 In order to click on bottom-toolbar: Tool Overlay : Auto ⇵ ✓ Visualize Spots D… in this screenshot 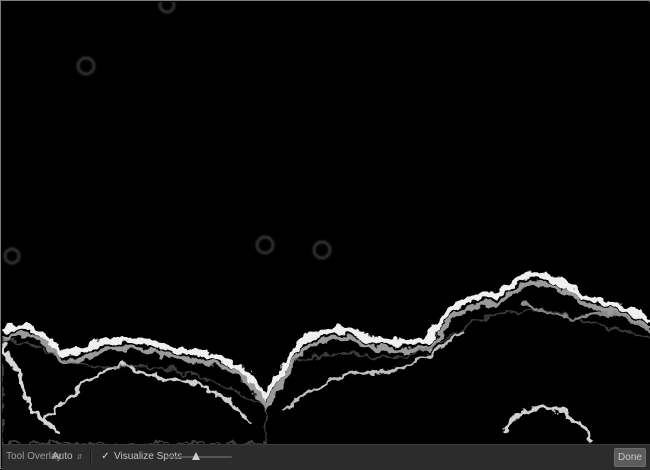, I will do `click(326, 457)`.